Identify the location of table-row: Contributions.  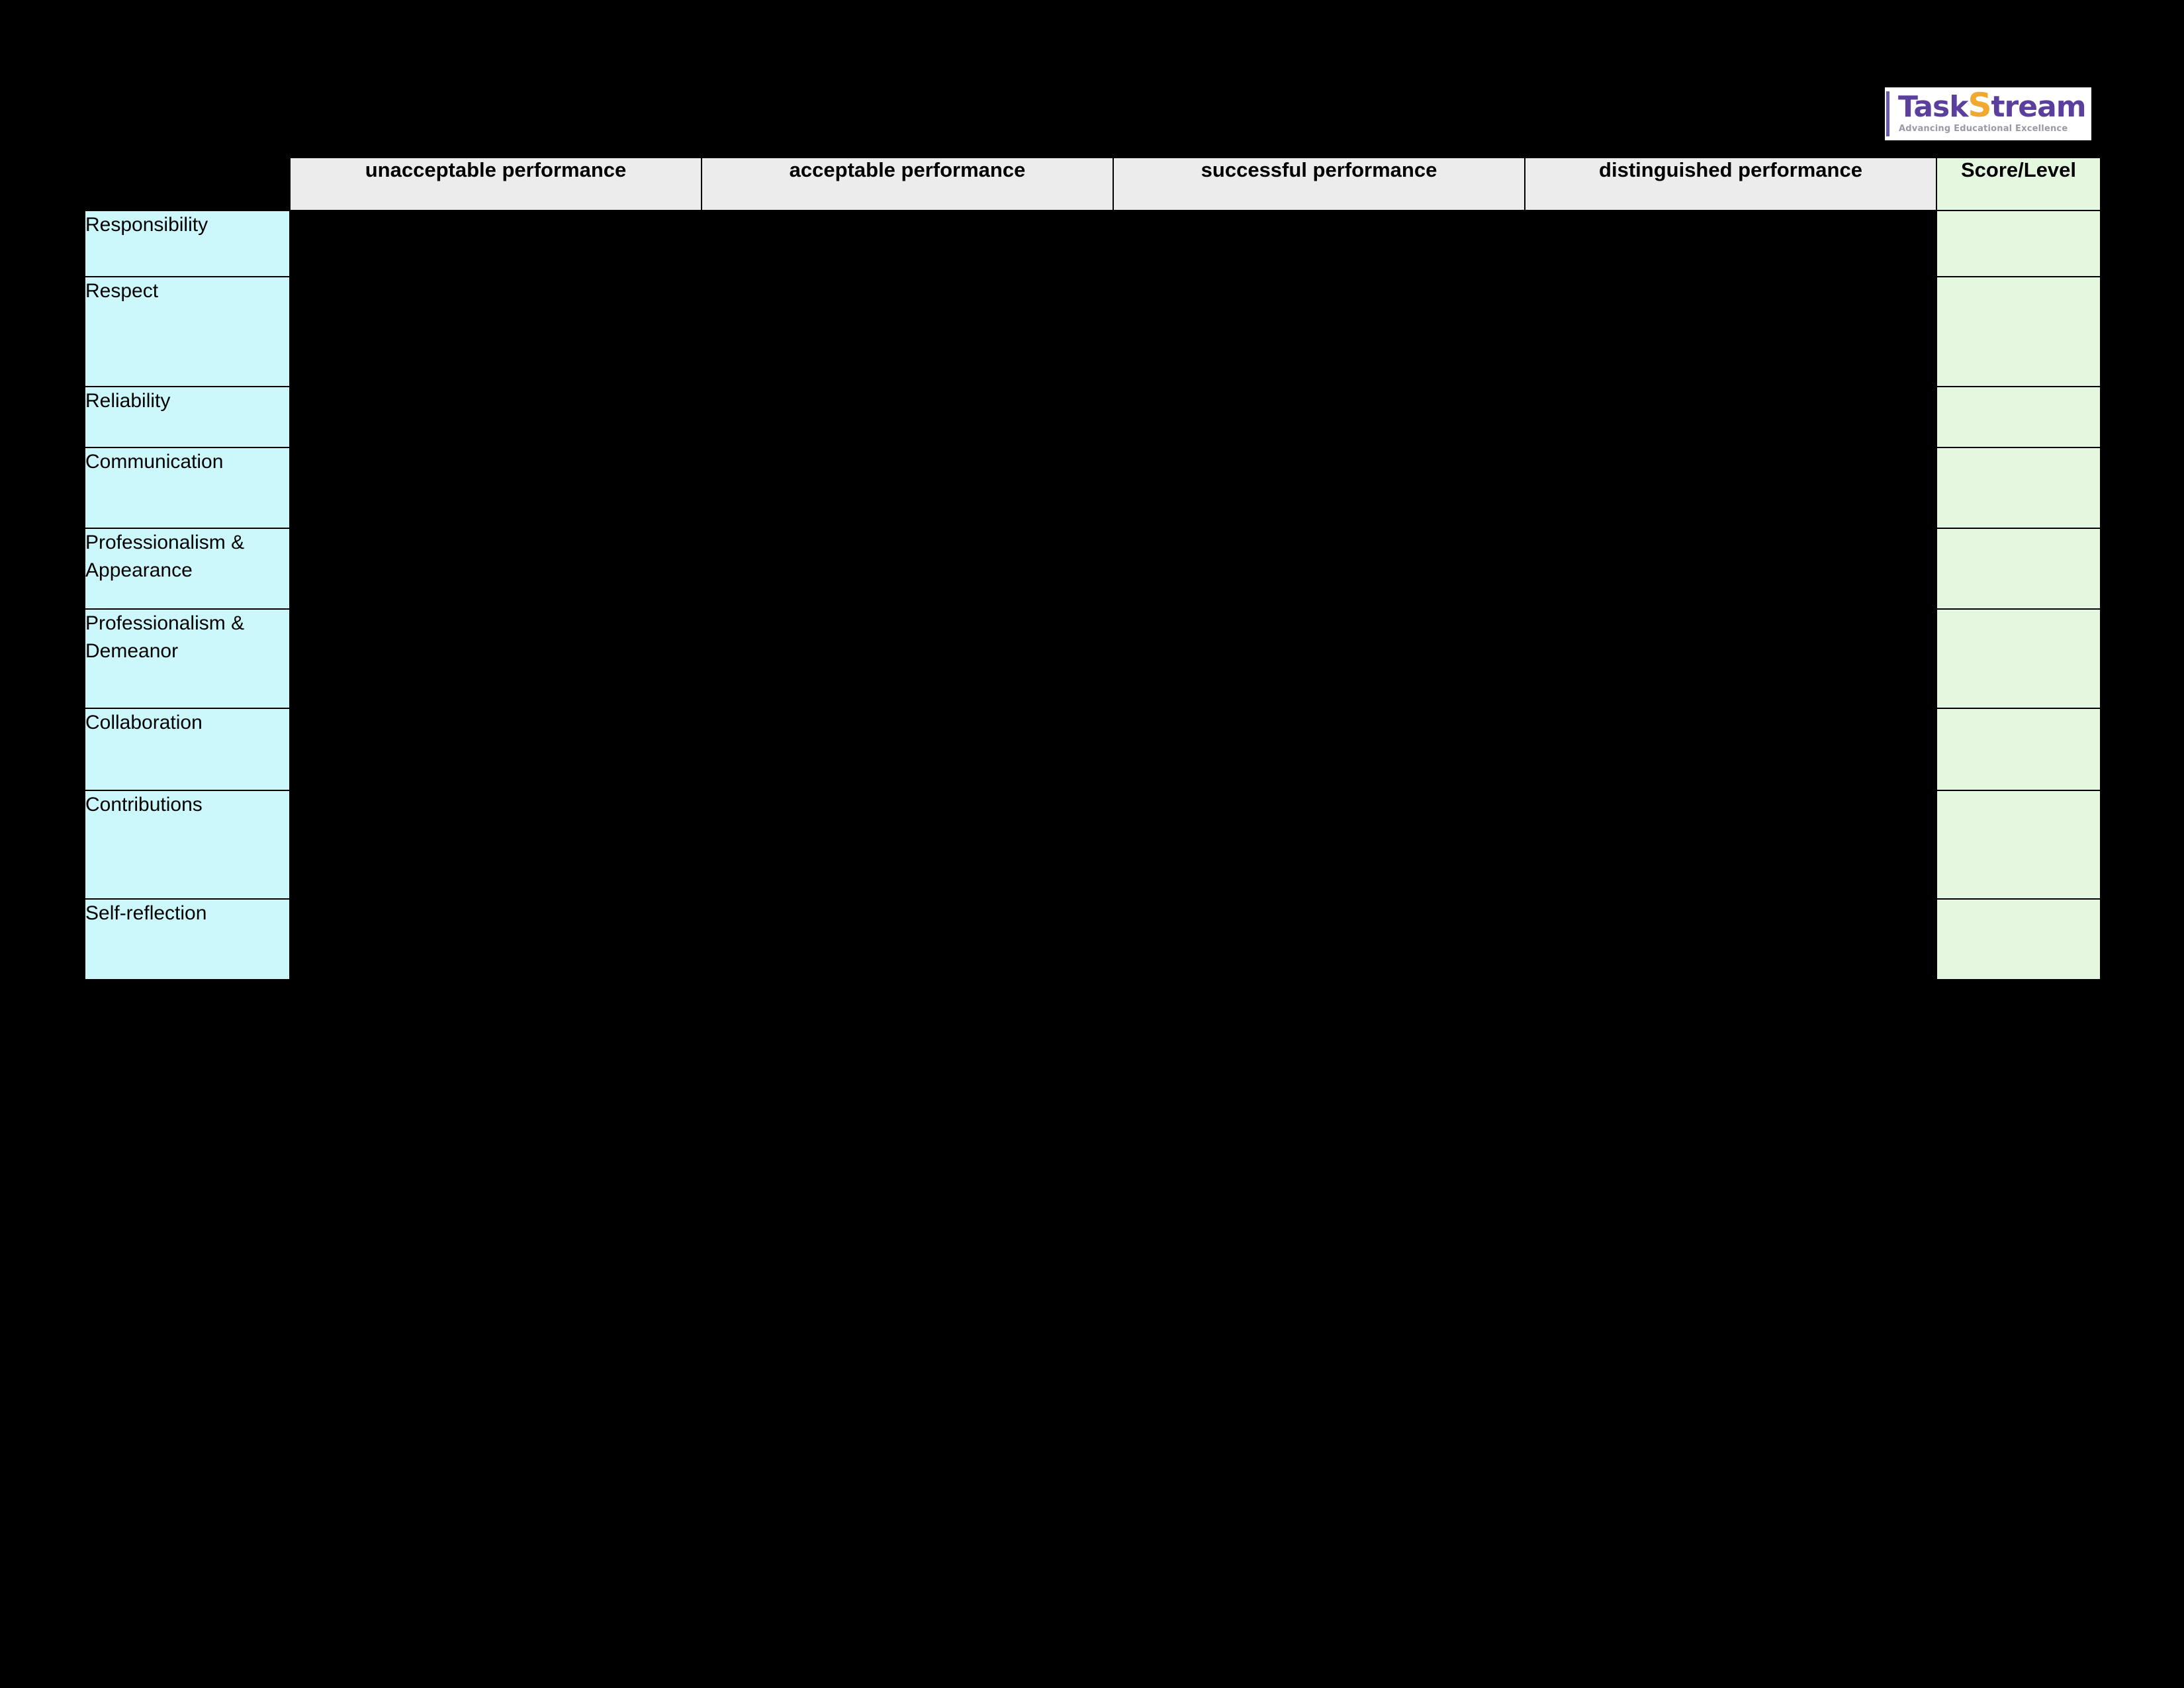
(1093, 844).